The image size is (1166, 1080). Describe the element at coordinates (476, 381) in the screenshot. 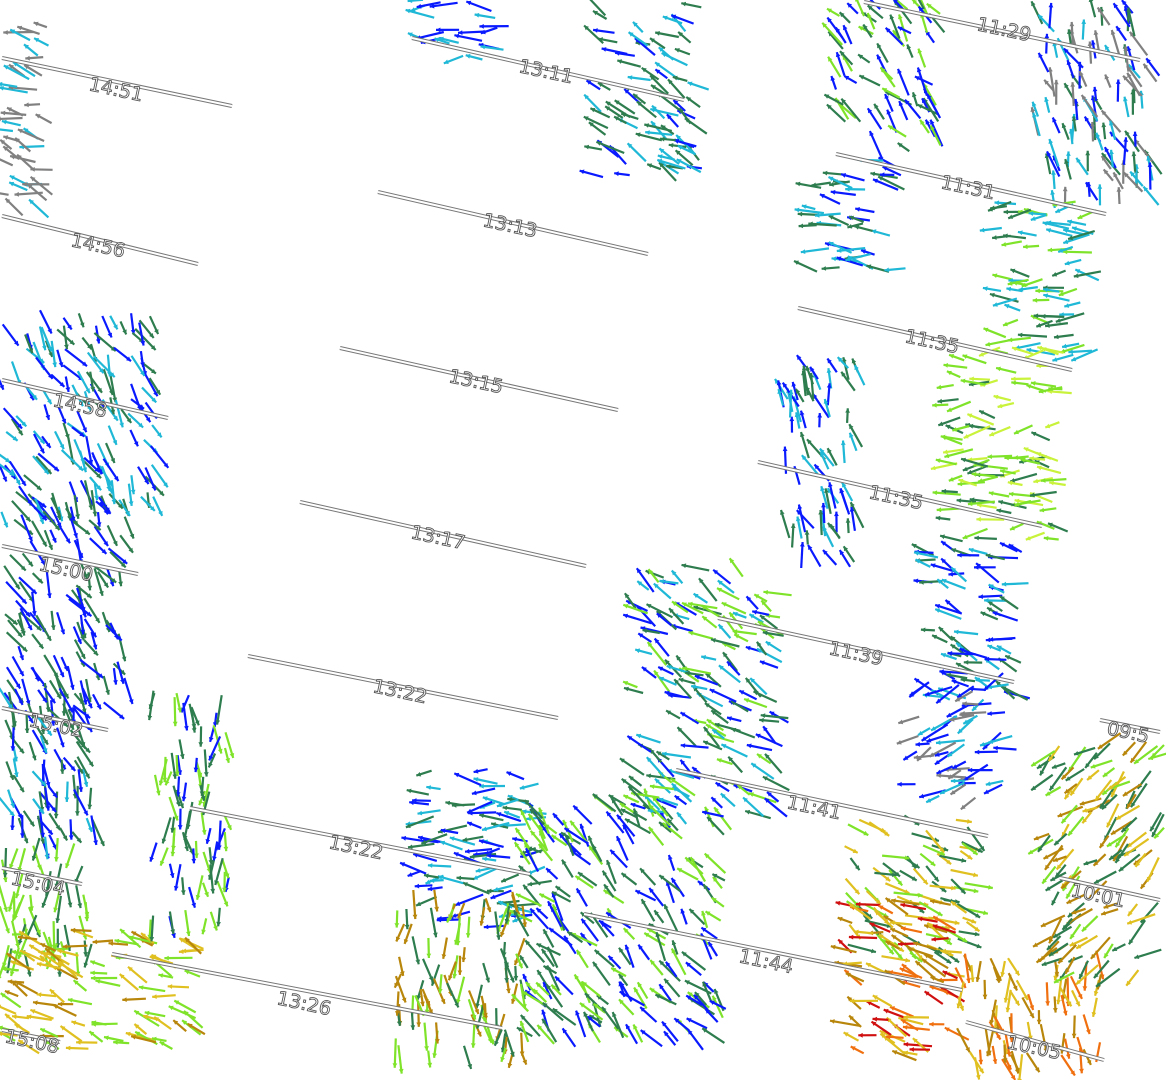

I see `time-label: 13:15` at that location.